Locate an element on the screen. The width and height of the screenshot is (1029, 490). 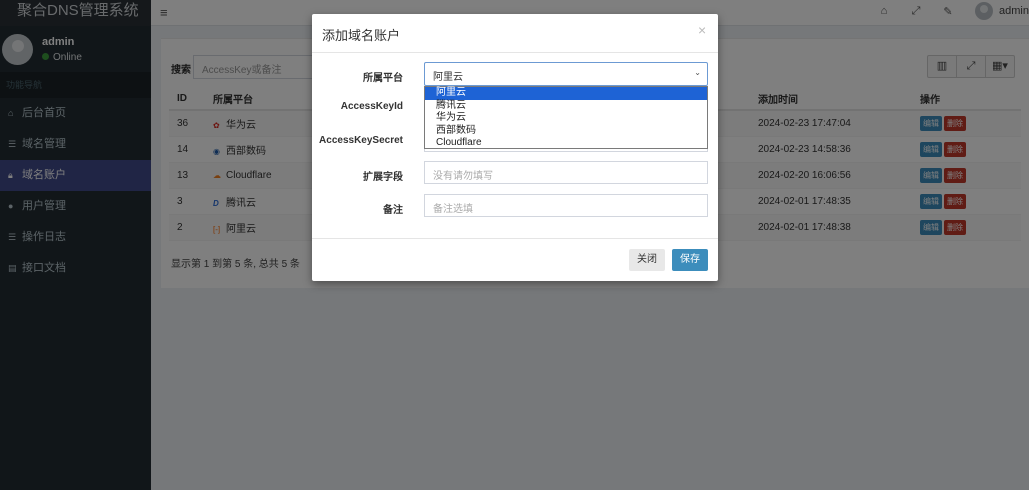
close-button: 关闭 is located at coordinates (647, 260).